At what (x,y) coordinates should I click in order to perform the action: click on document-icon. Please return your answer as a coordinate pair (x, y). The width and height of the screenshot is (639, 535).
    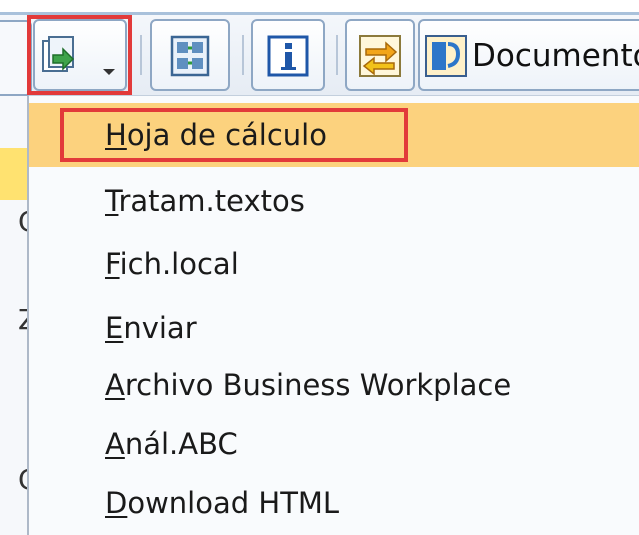
    Looking at the image, I should click on (446, 56).